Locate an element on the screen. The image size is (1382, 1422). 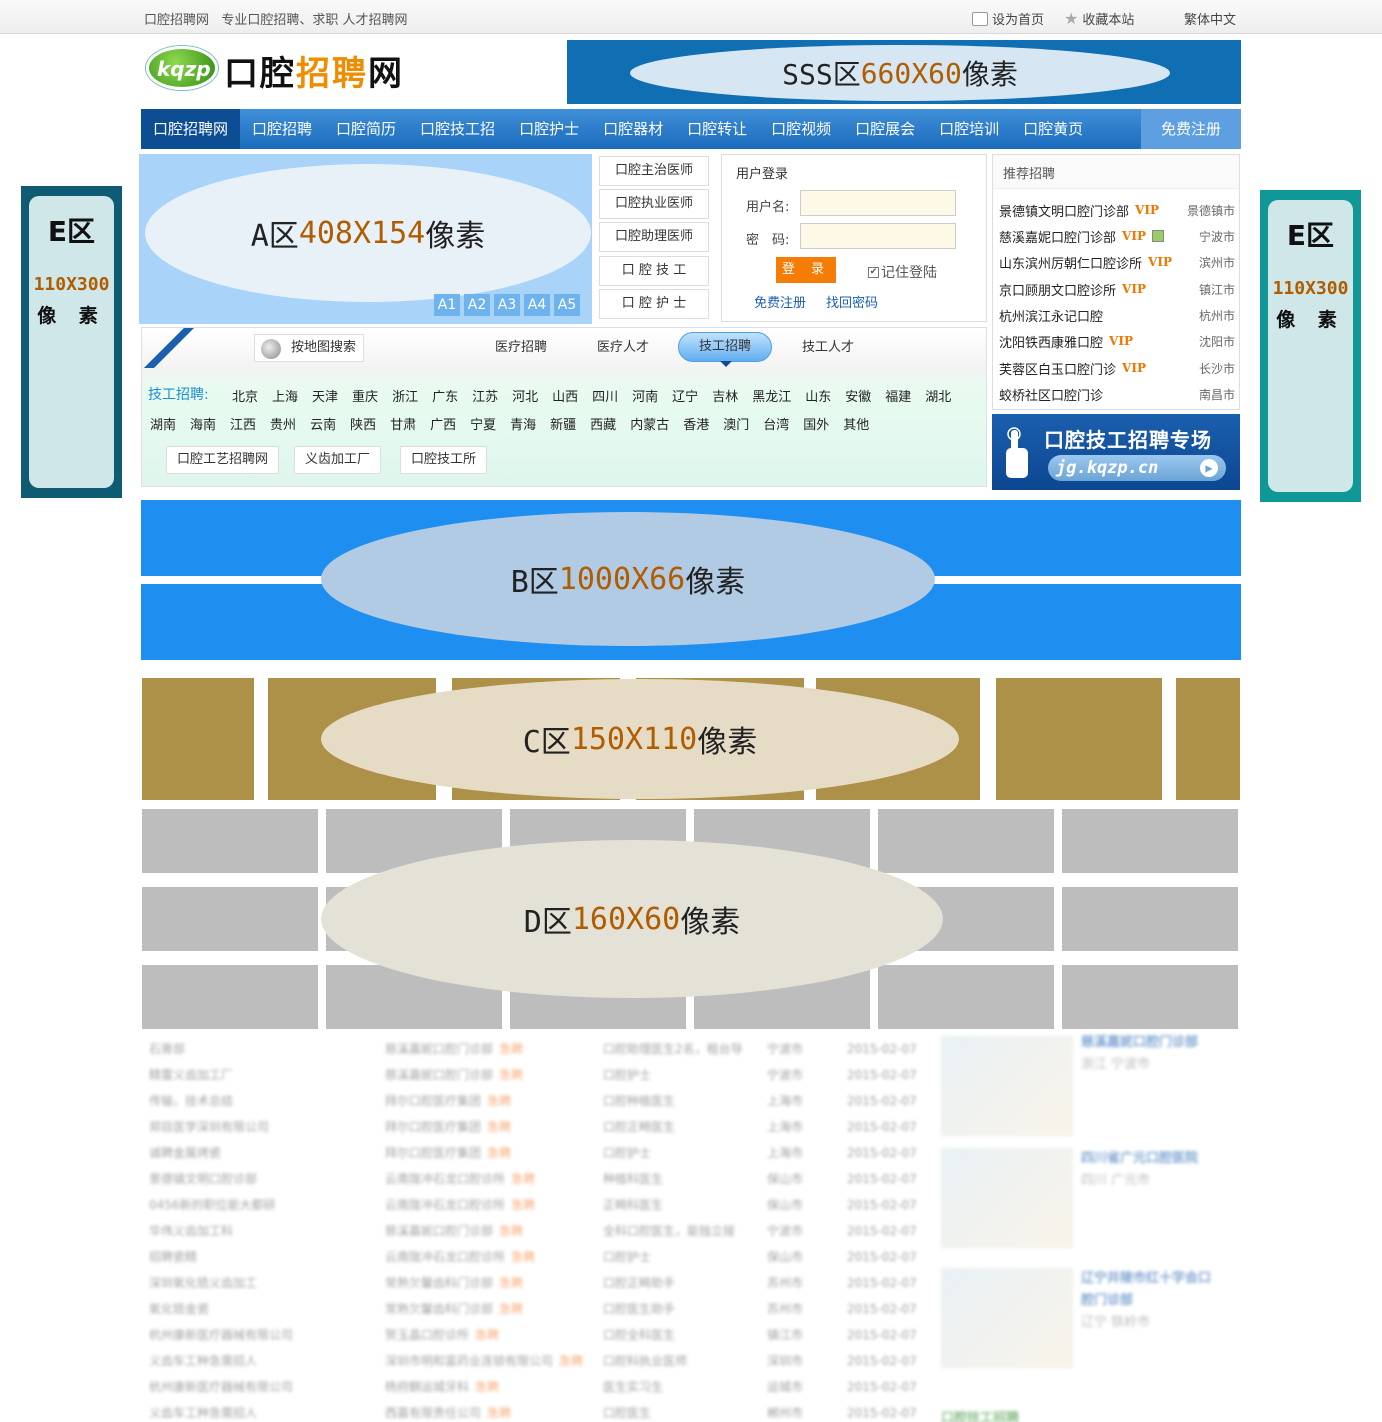
quick-link-assistant: 口腔助理医师 is located at coordinates (654, 237).